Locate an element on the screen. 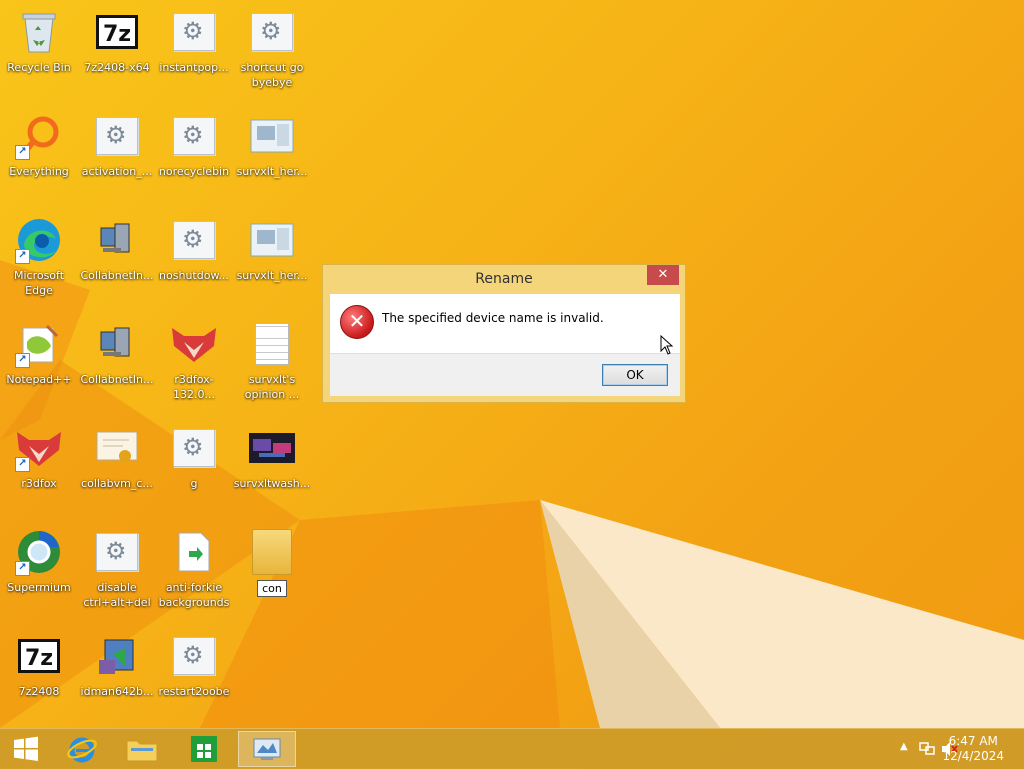 The width and height of the screenshot is (1024, 769). edge-icon: ↗ is located at coordinates (39, 240).